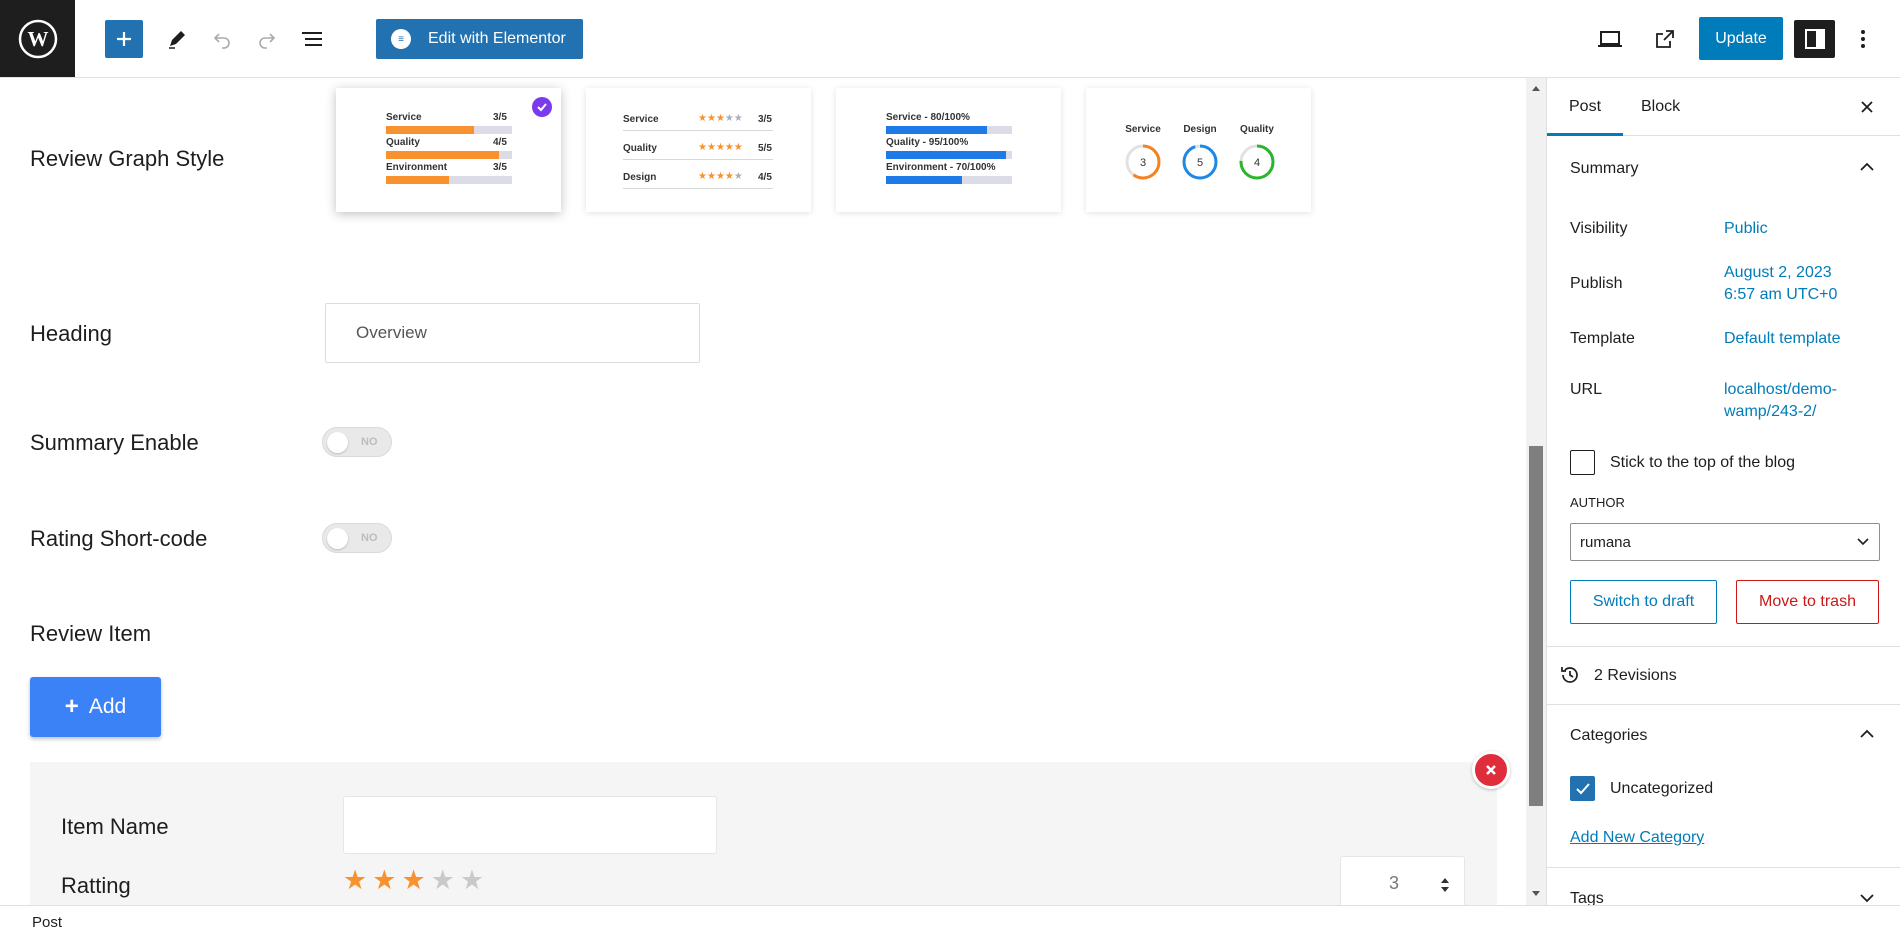 This screenshot has height=938, width=1900. What do you see at coordinates (1660, 107) in the screenshot?
I see `tab-block: Block` at bounding box center [1660, 107].